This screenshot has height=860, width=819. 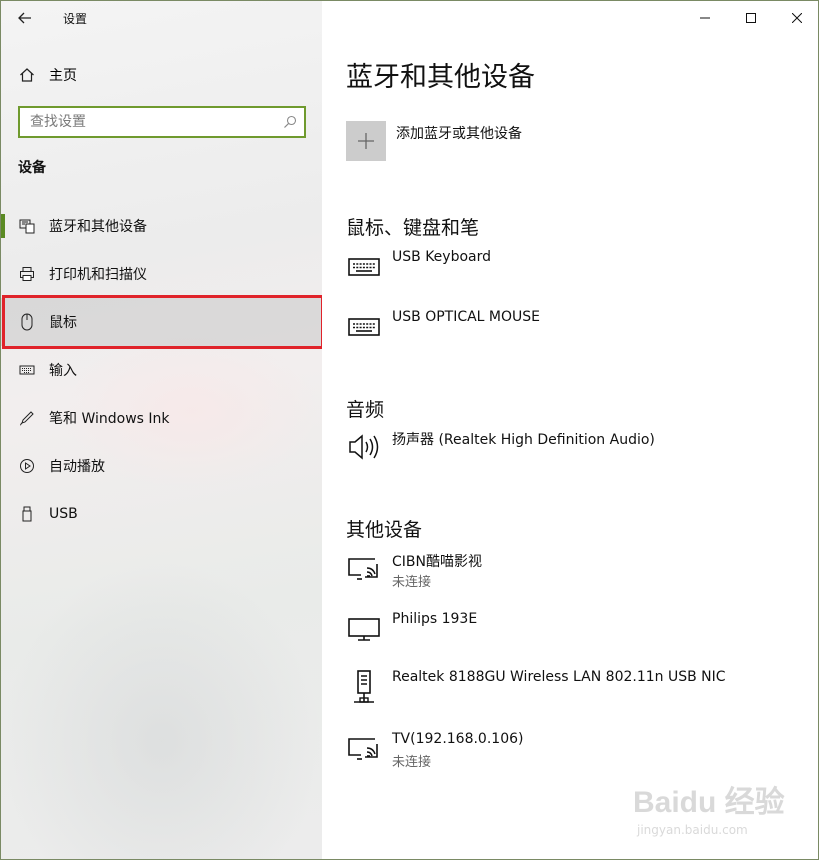 What do you see at coordinates (27, 274) in the screenshot?
I see `printer-icon` at bounding box center [27, 274].